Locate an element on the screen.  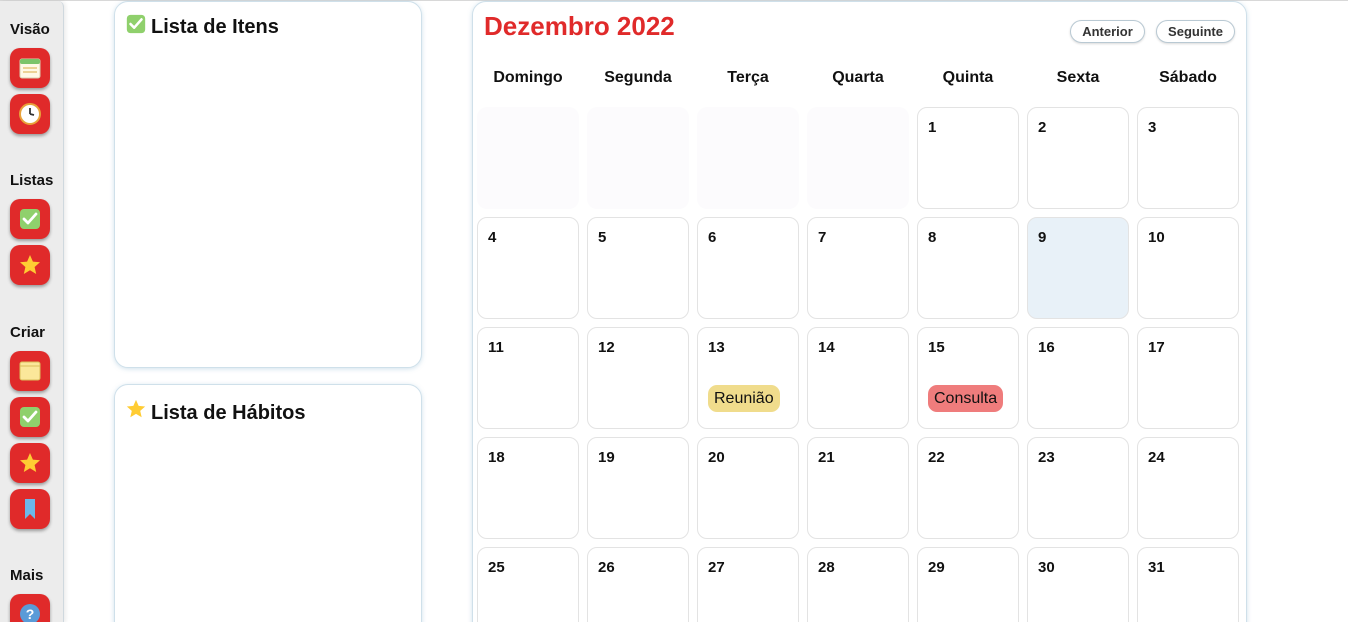
day-number: 4 is located at coordinates (492, 237).